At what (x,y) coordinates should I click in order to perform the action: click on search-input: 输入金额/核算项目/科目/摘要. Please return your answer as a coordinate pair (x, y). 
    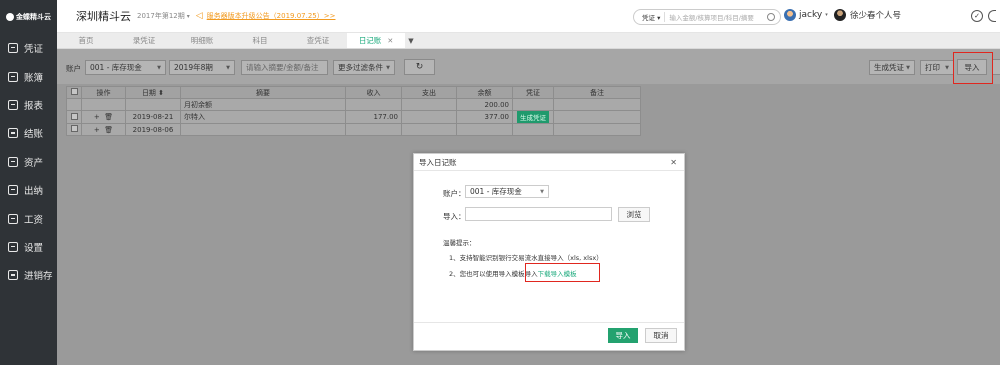
    Looking at the image, I should click on (716, 17).